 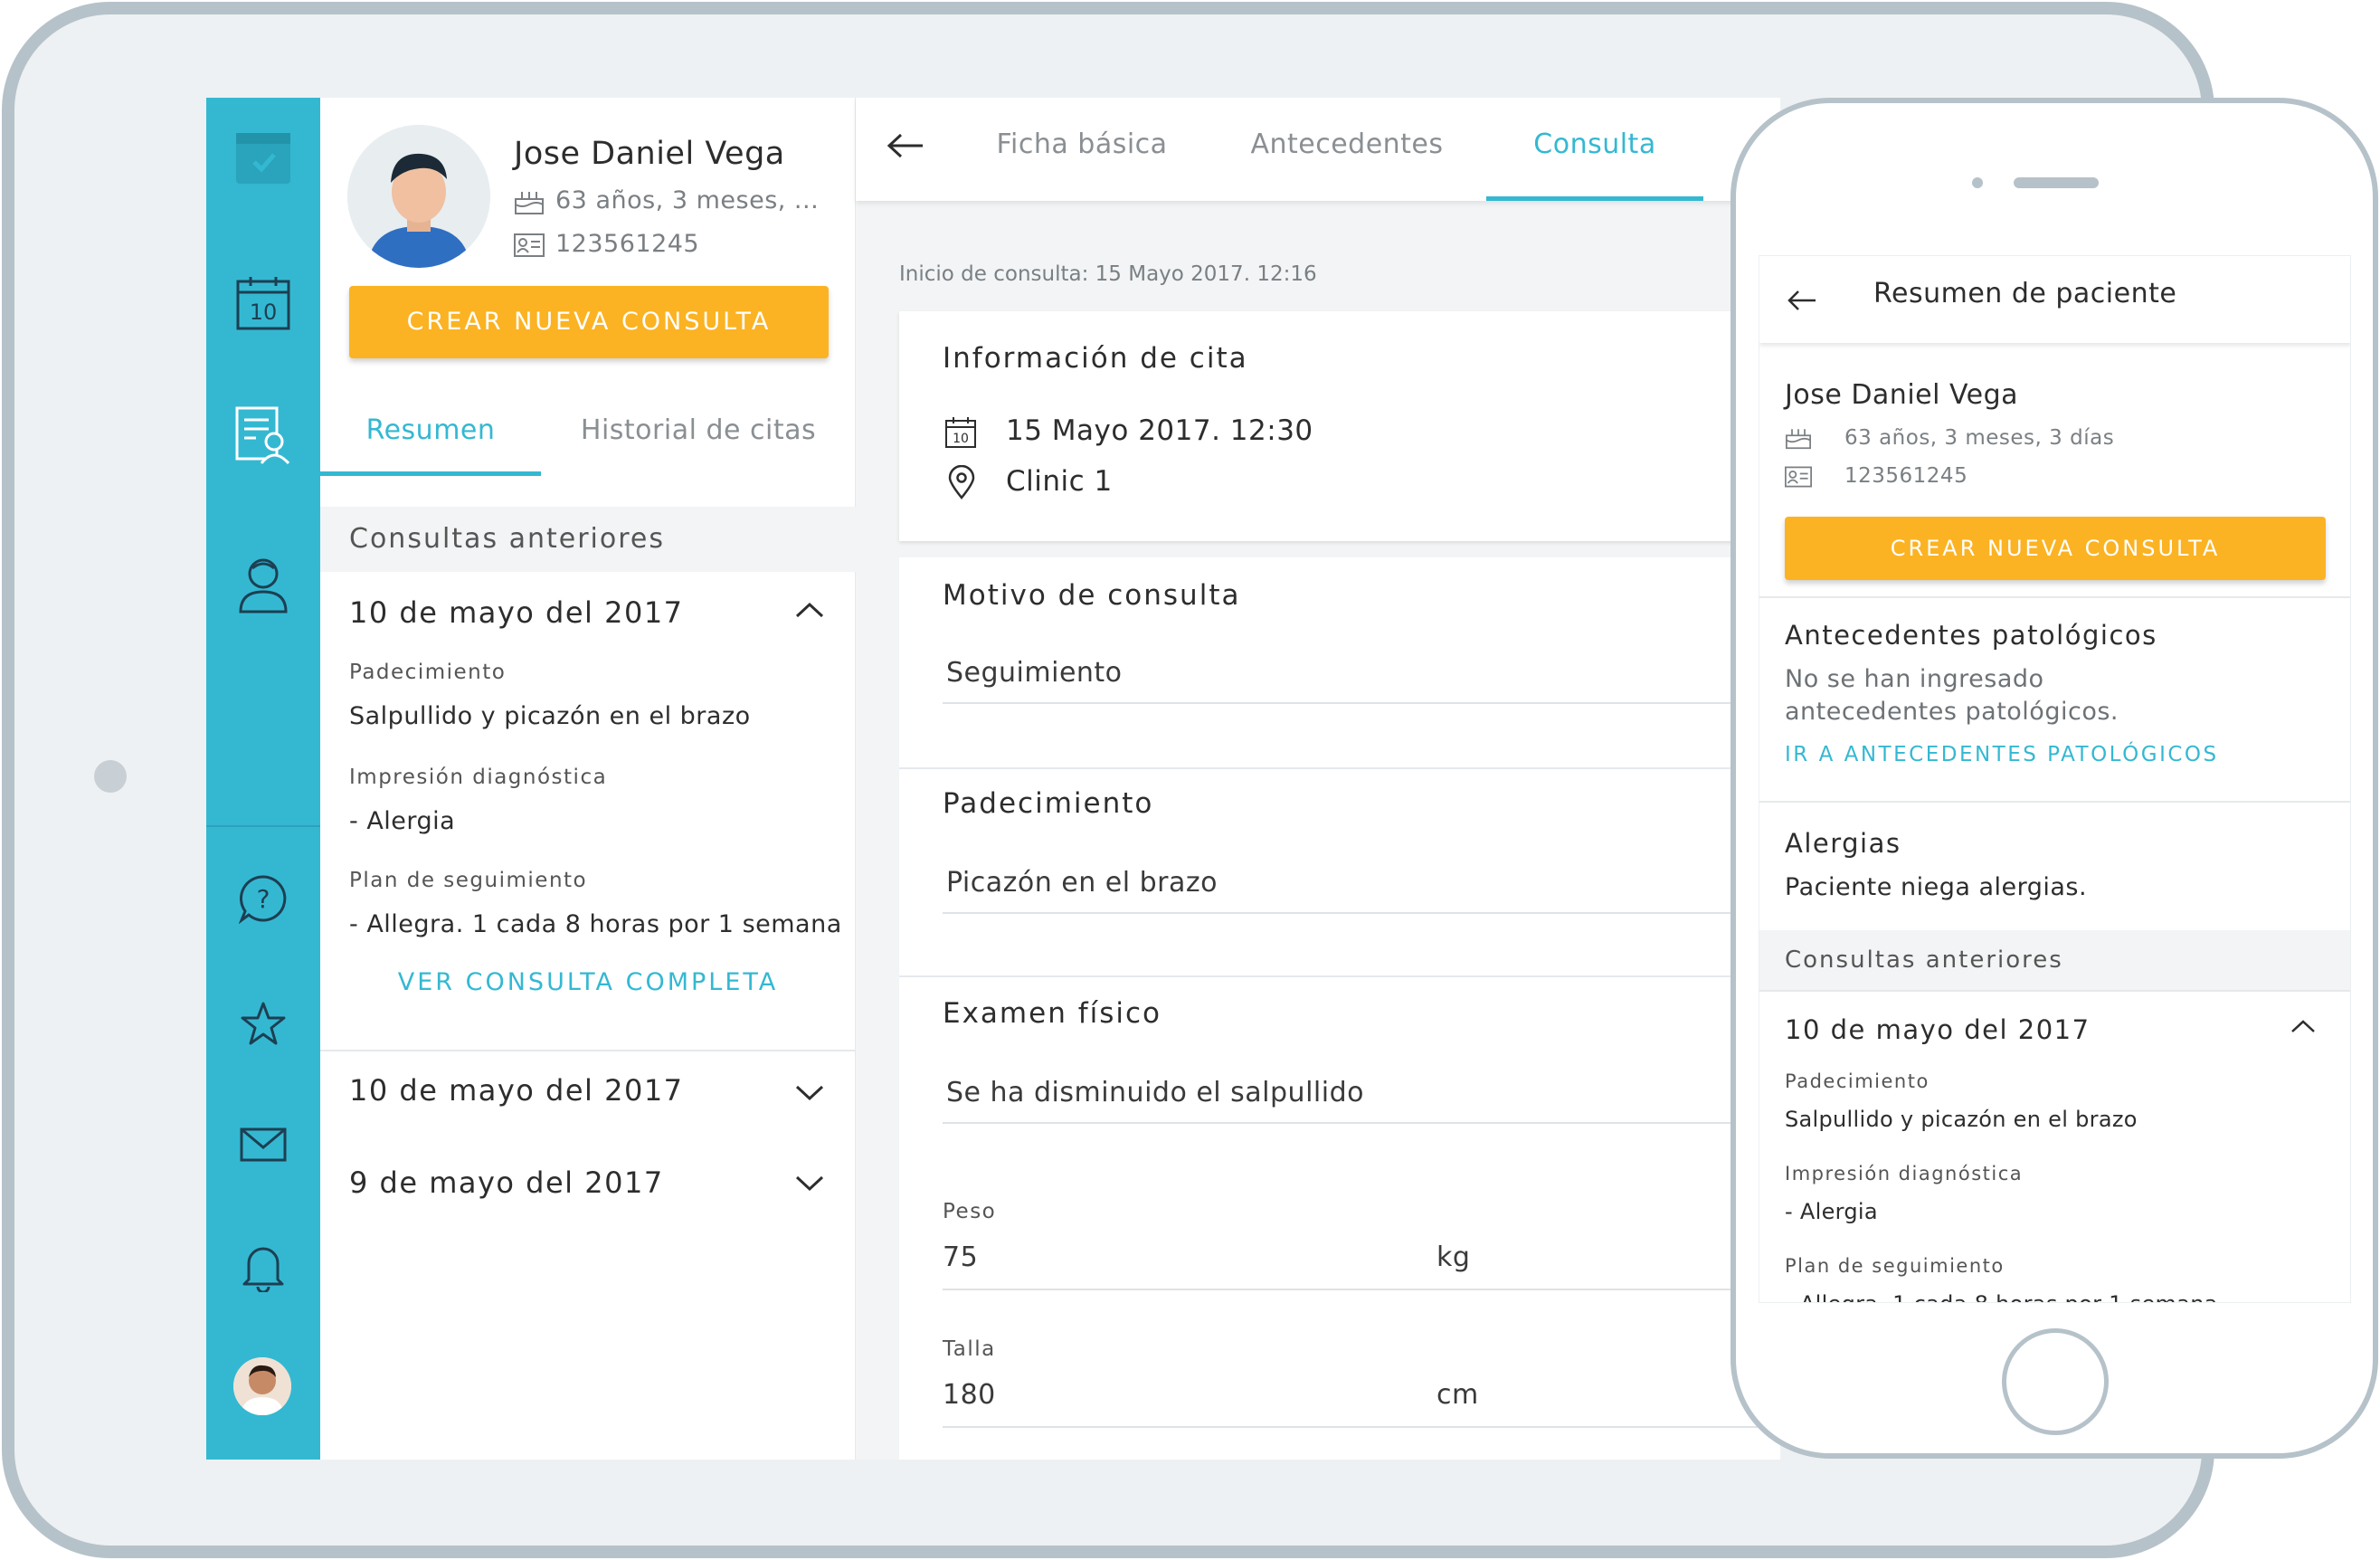 What do you see at coordinates (1048, 804) in the screenshot?
I see `padecimiento-title: Padecimiento` at bounding box center [1048, 804].